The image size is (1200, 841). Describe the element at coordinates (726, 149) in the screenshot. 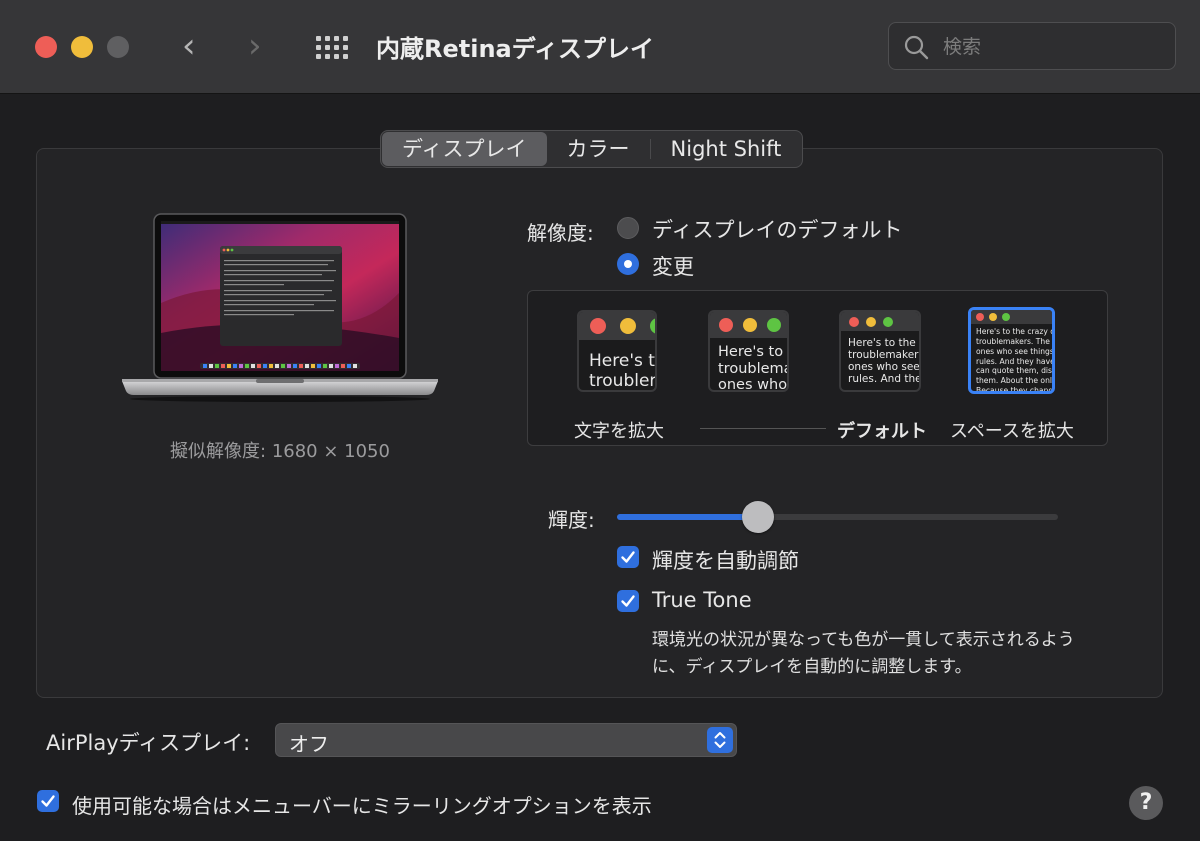

I see `tab-night-shift: Night Shift` at that location.